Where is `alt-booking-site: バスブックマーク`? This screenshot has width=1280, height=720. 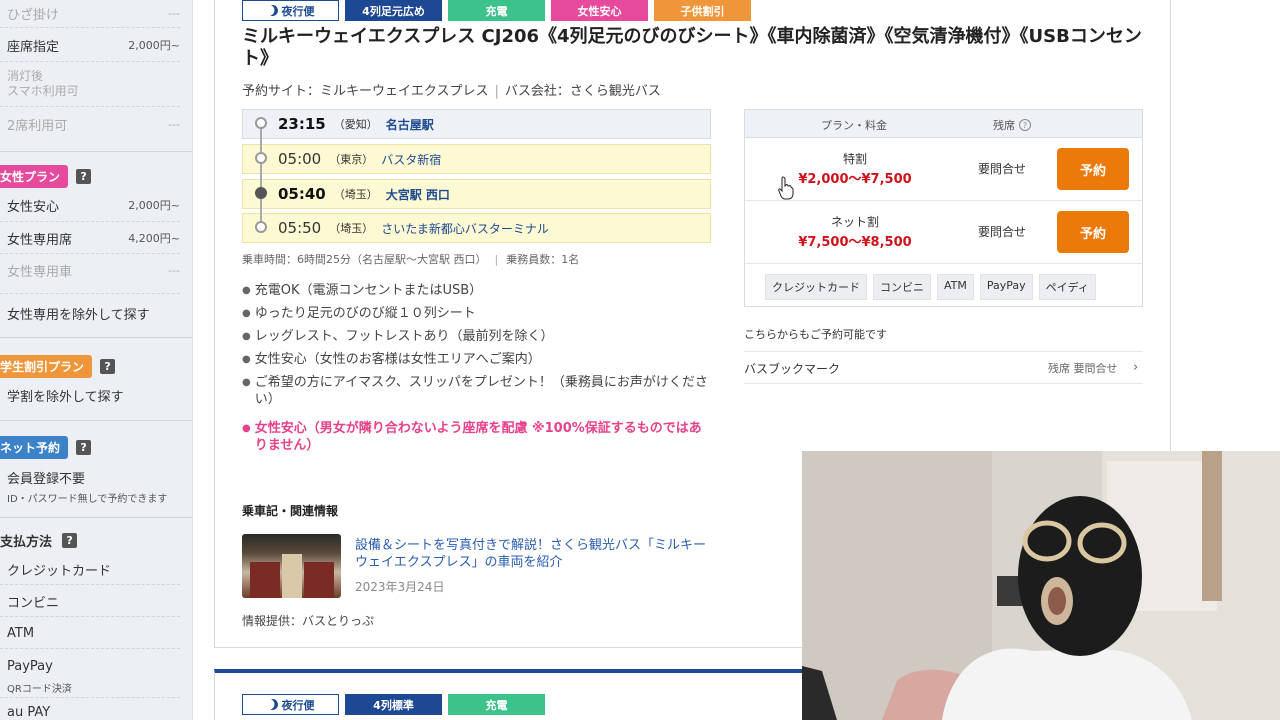 alt-booking-site: バスブックマーク is located at coordinates (792, 368).